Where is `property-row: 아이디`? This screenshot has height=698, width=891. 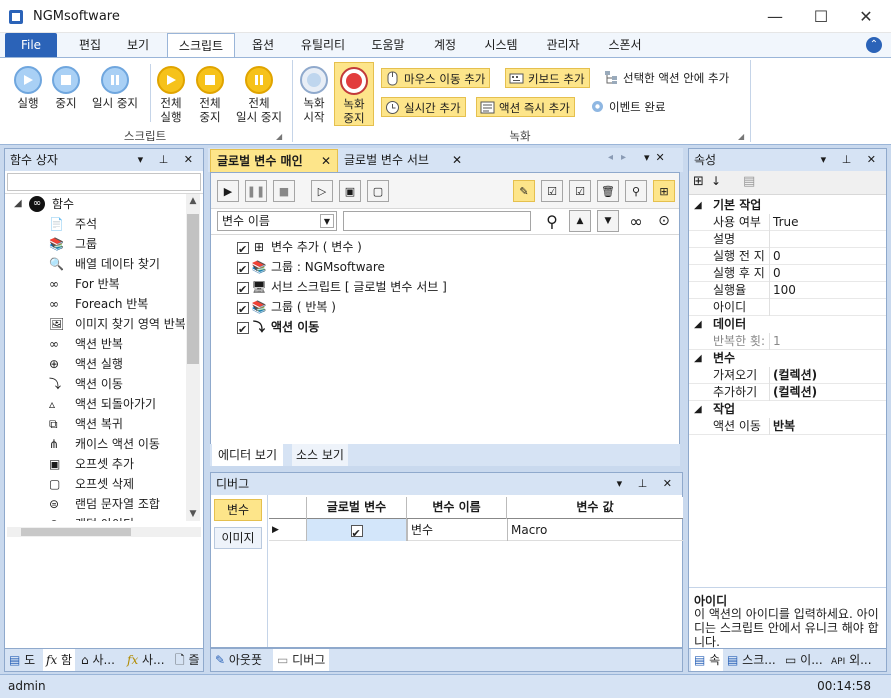
property-row: 아이디 is located at coordinates (787, 307).